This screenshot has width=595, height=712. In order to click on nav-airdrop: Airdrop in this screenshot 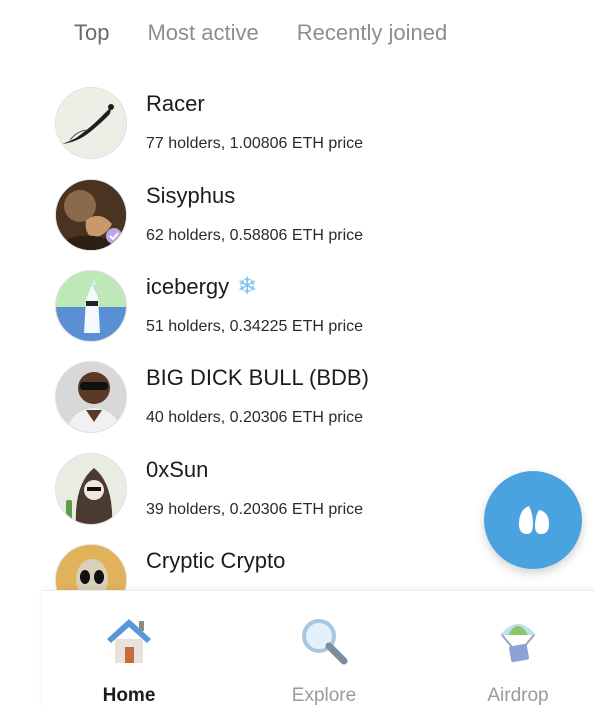, I will do `click(518, 651)`.